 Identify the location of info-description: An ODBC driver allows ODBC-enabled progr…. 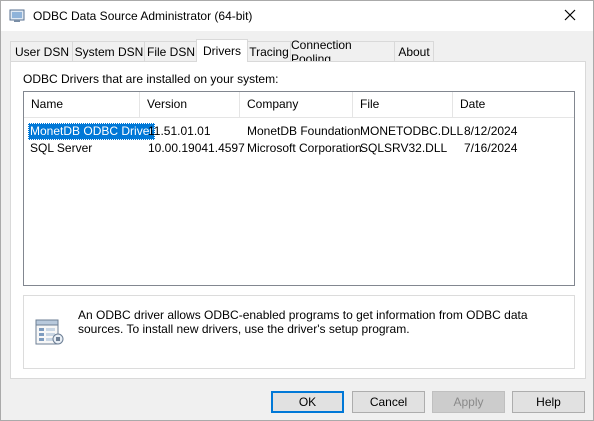
(303, 322).